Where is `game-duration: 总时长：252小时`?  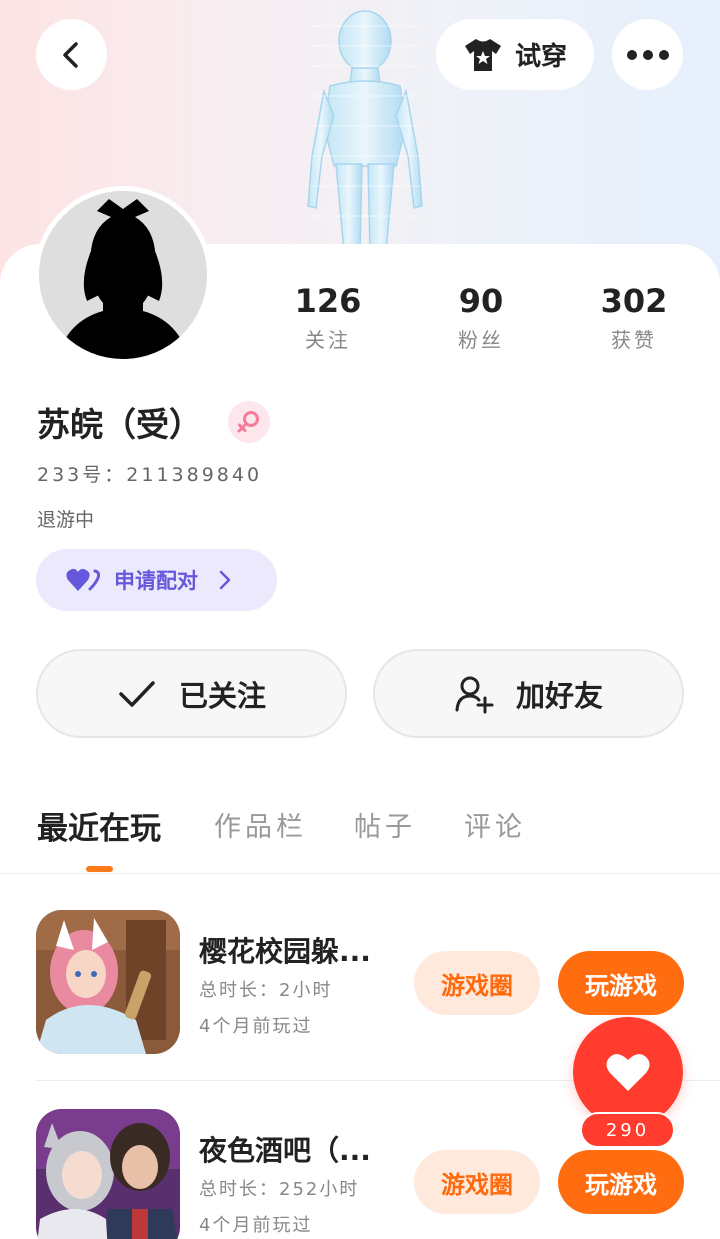
game-duration: 总时长：252小时 is located at coordinates (279, 1189).